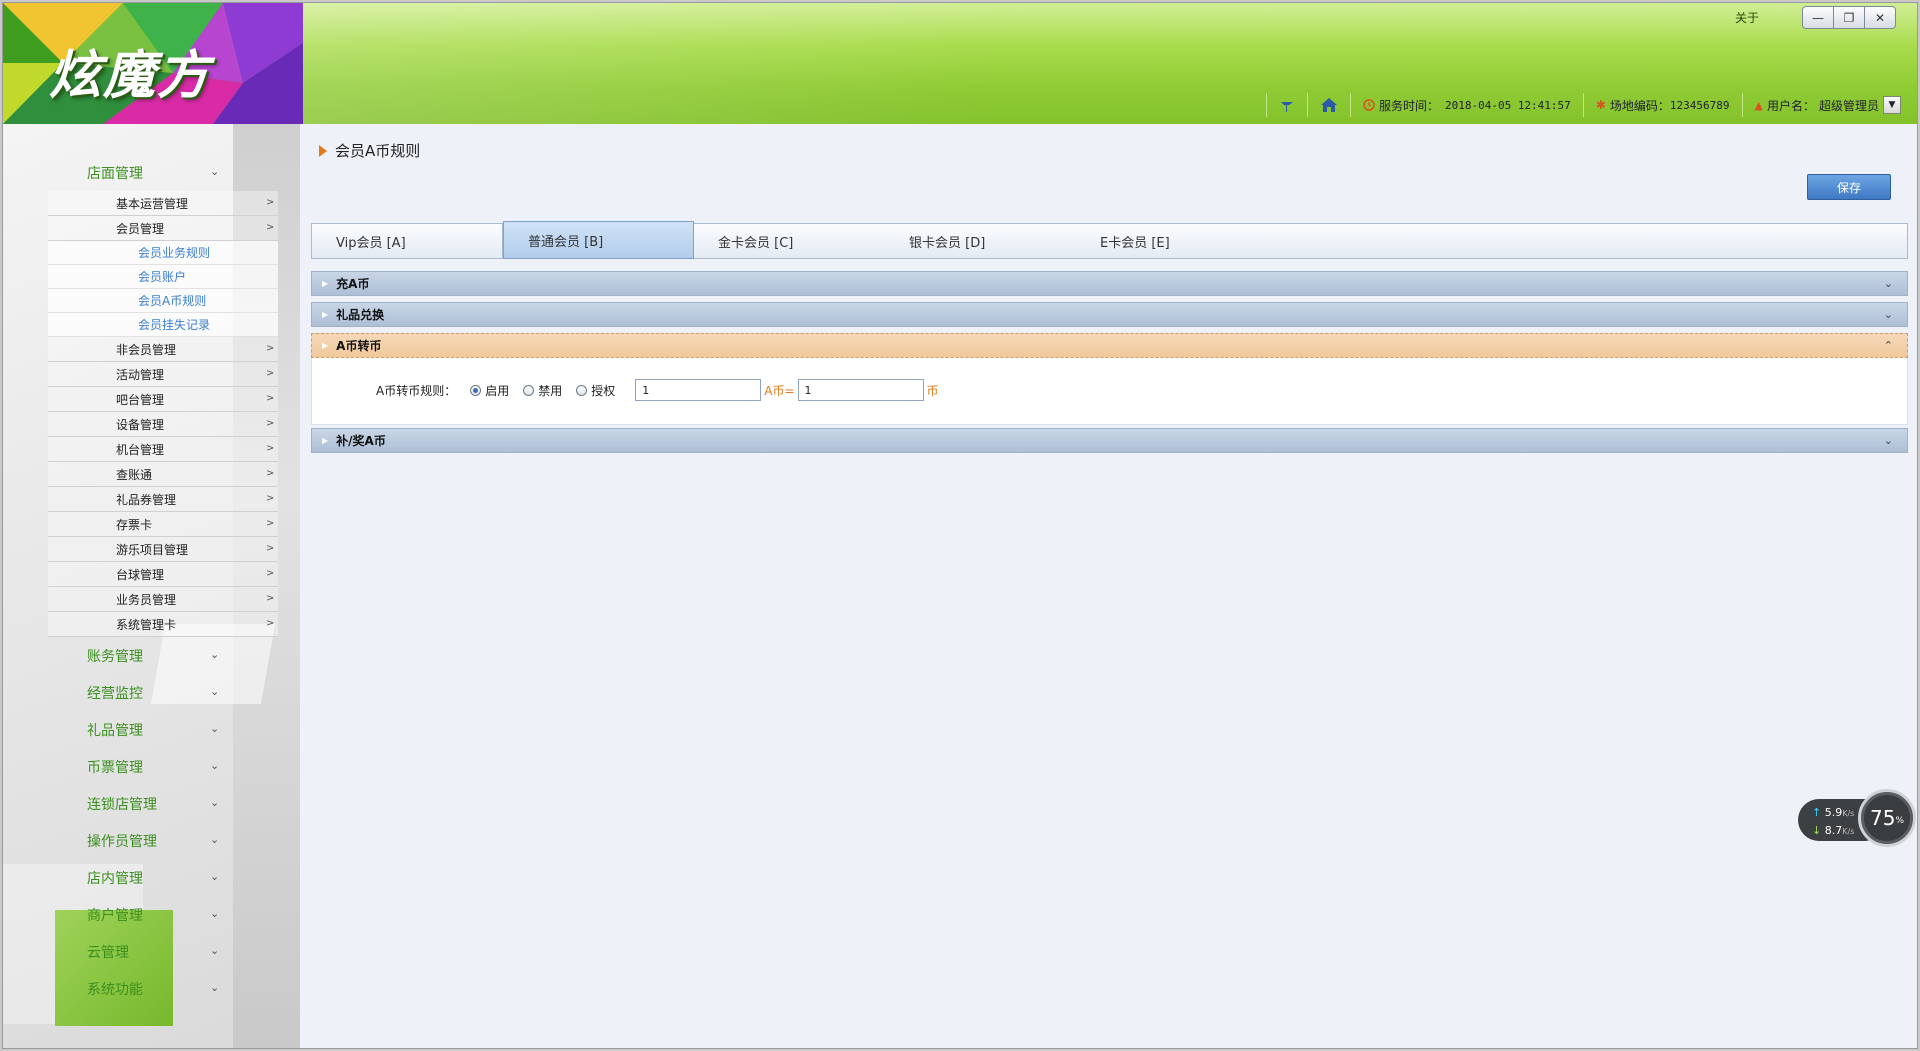 The image size is (1920, 1051). What do you see at coordinates (1848, 105) in the screenshot?
I see `username-value: 超级管理员` at bounding box center [1848, 105].